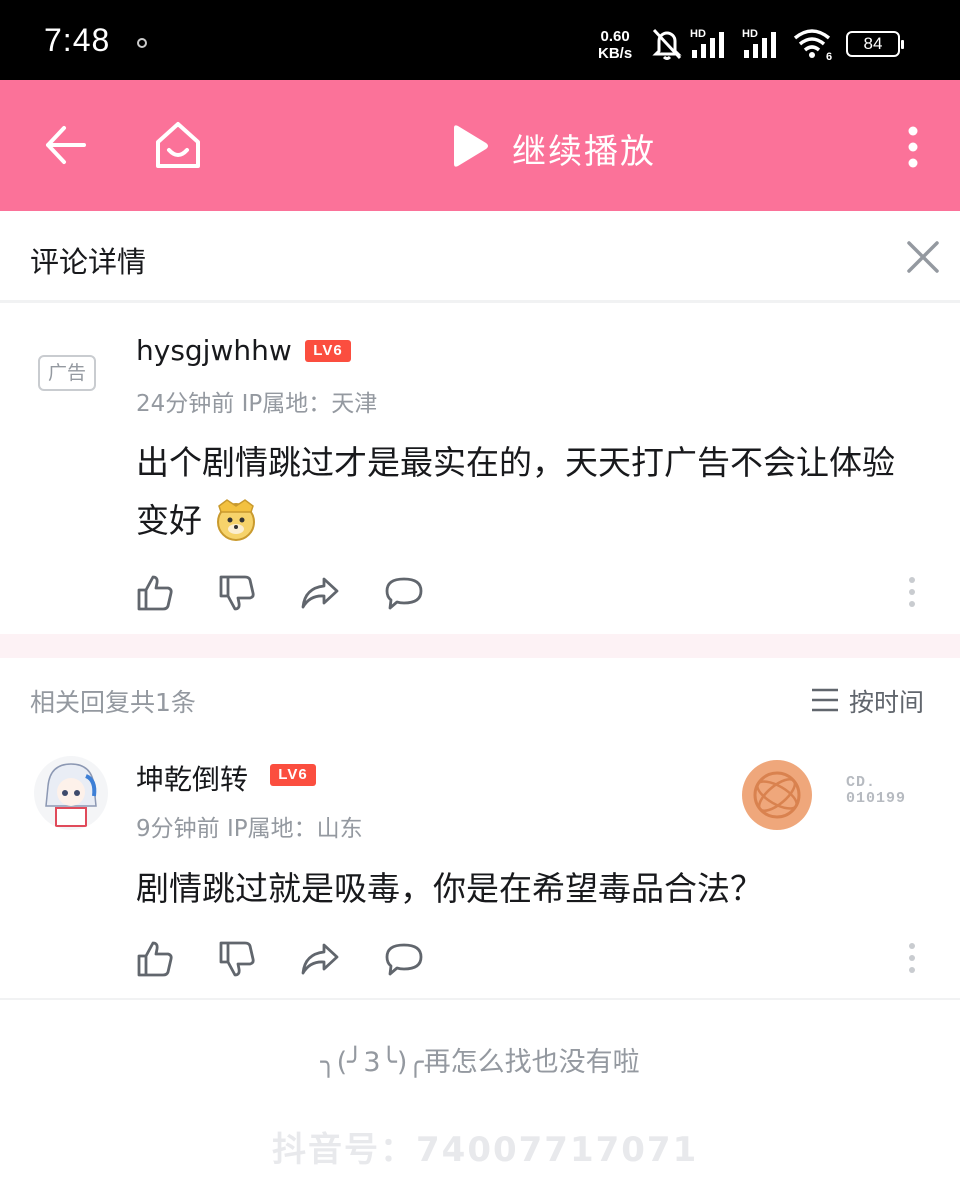  Describe the element at coordinates (178, 145) in the screenshot. I see `home-icon` at that location.